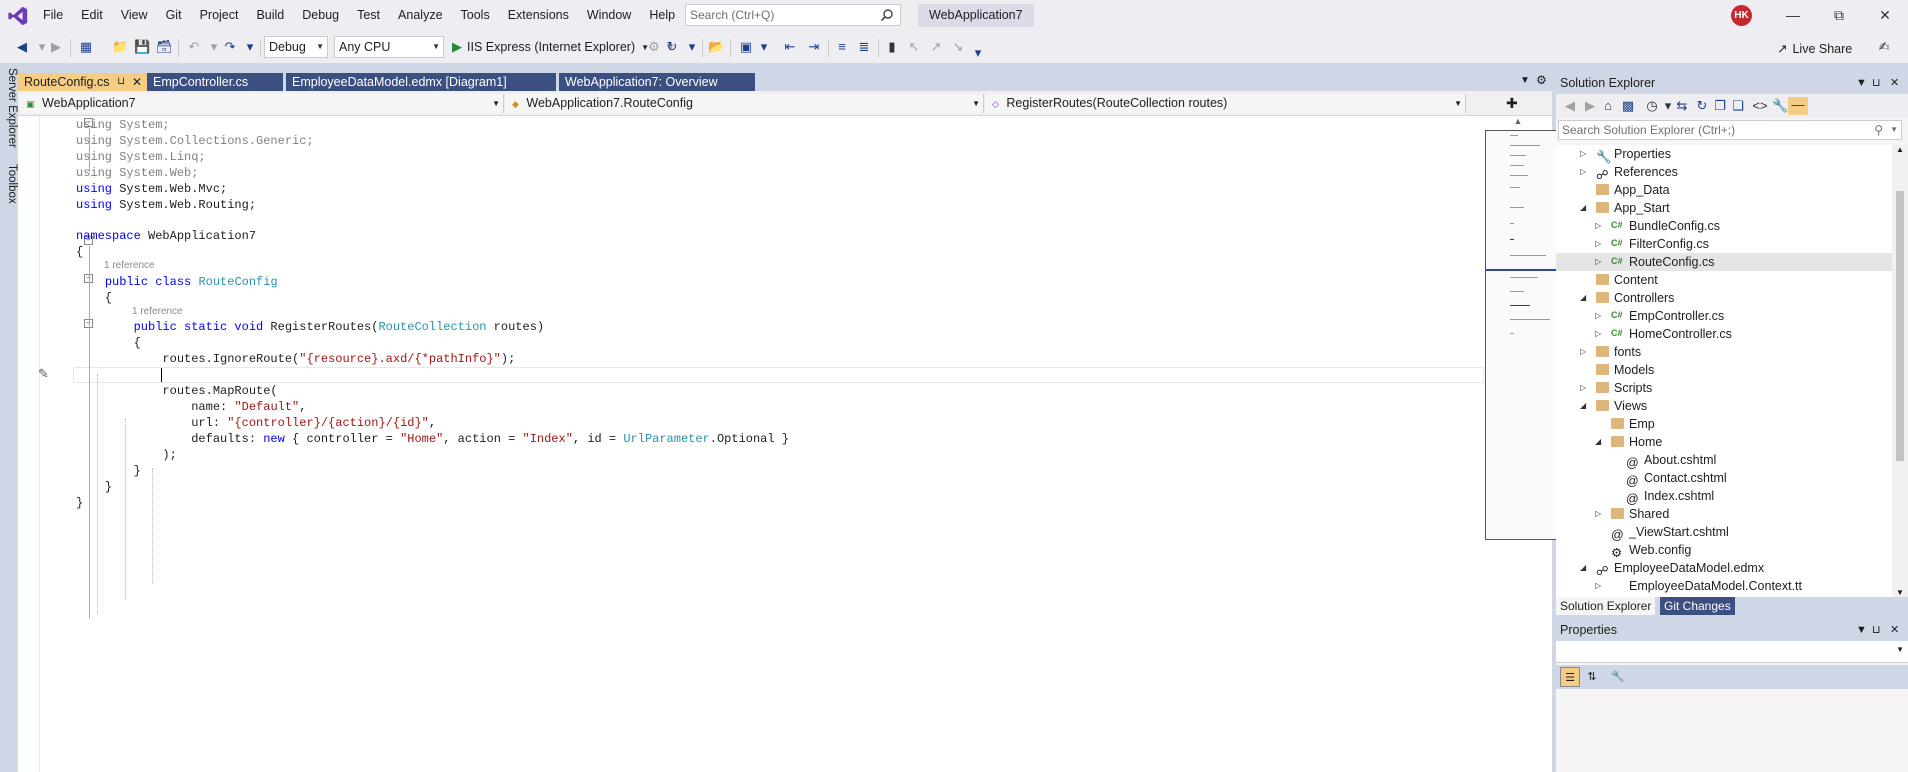 Image resolution: width=1908 pixels, height=772 pixels. I want to click on categorized-icon: ☰, so click(1570, 677).